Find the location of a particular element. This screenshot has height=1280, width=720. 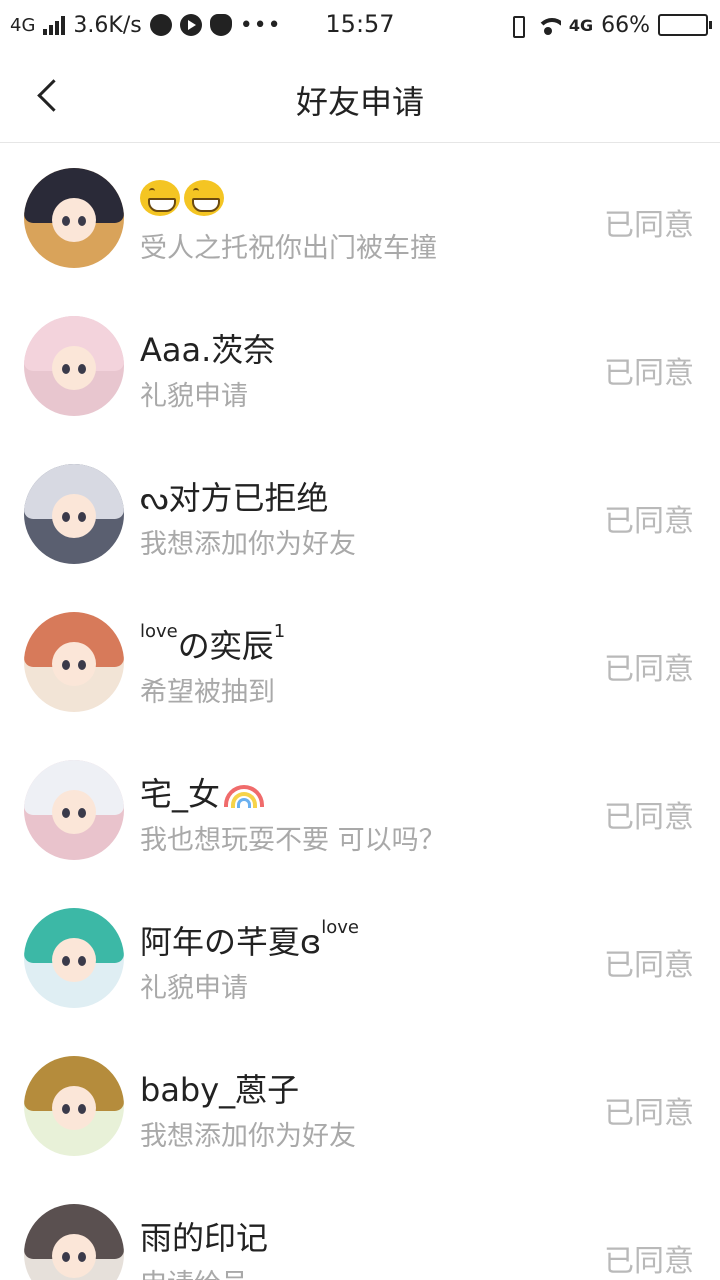

list-item: 宅_女我也想玩耍不要 可以吗？ 已同意 is located at coordinates (360, 810).